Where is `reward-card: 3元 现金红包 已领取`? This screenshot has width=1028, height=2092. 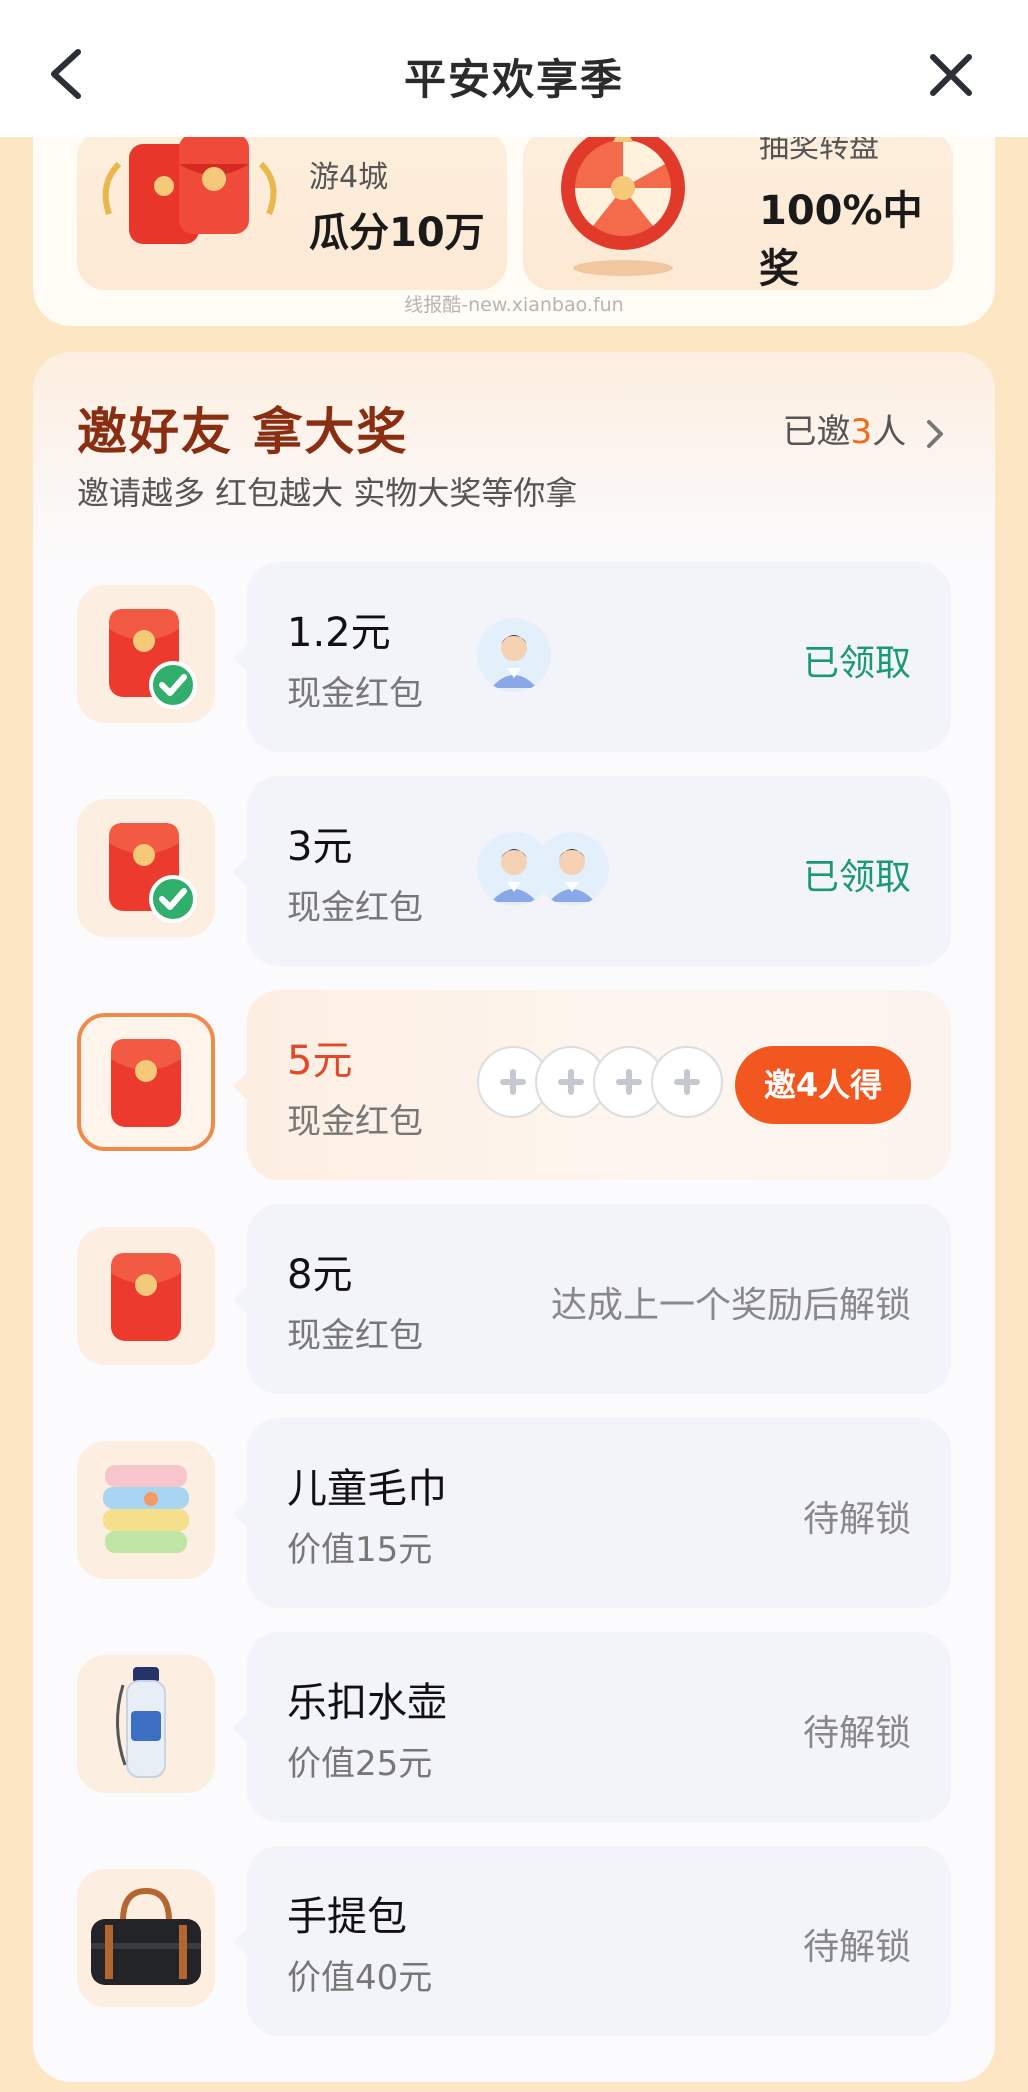
reward-card: 3元 现金红包 已领取 is located at coordinates (599, 871).